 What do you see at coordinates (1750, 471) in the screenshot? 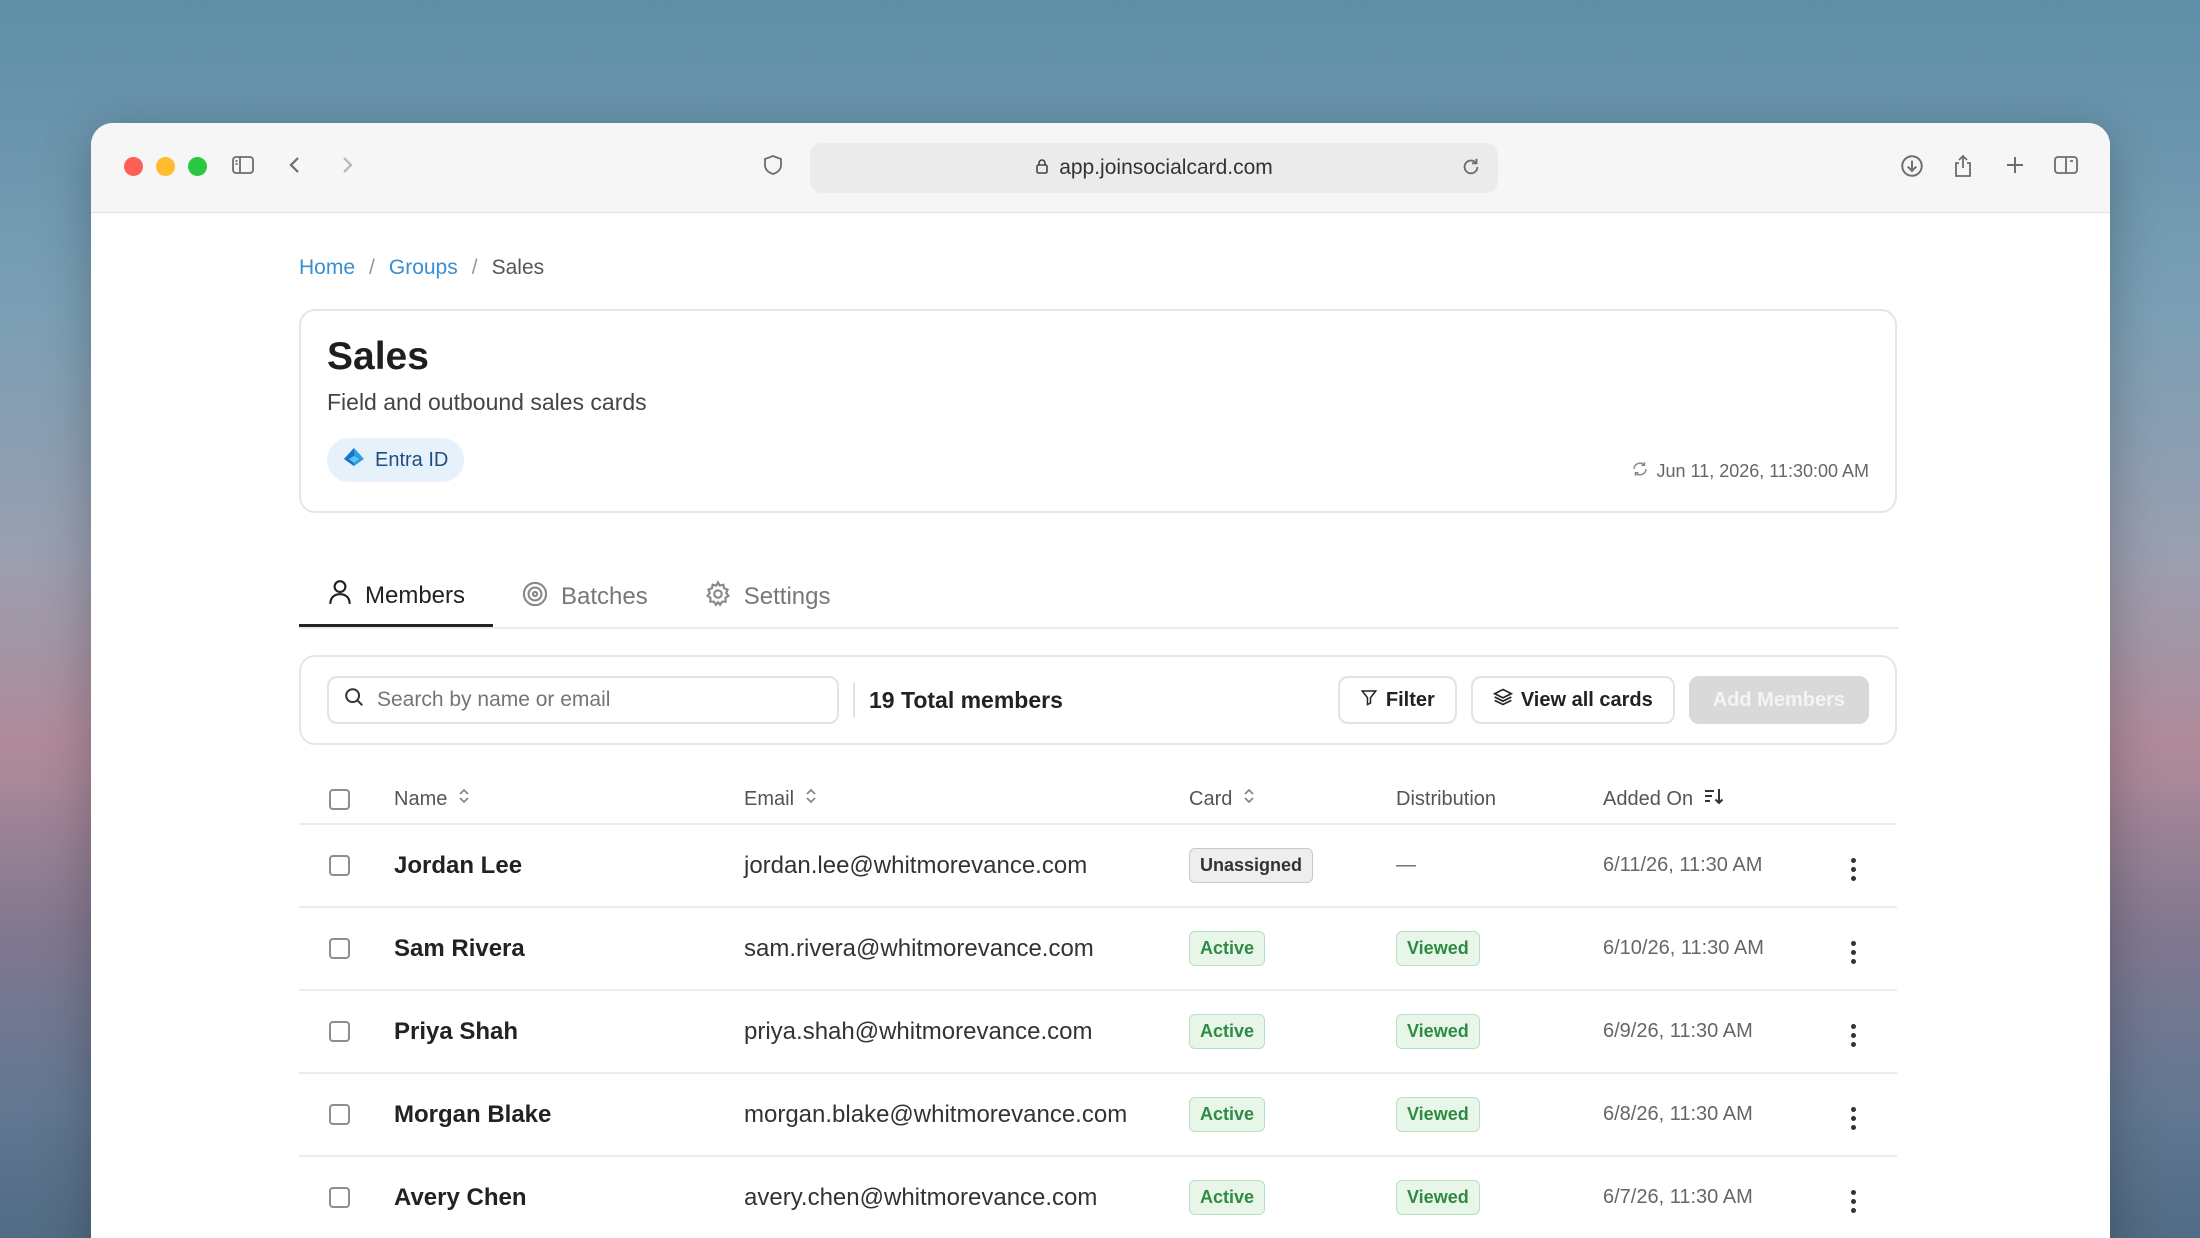
I see `last-sync-time: Jun 11, 2026, 11:30:00 AM` at bounding box center [1750, 471].